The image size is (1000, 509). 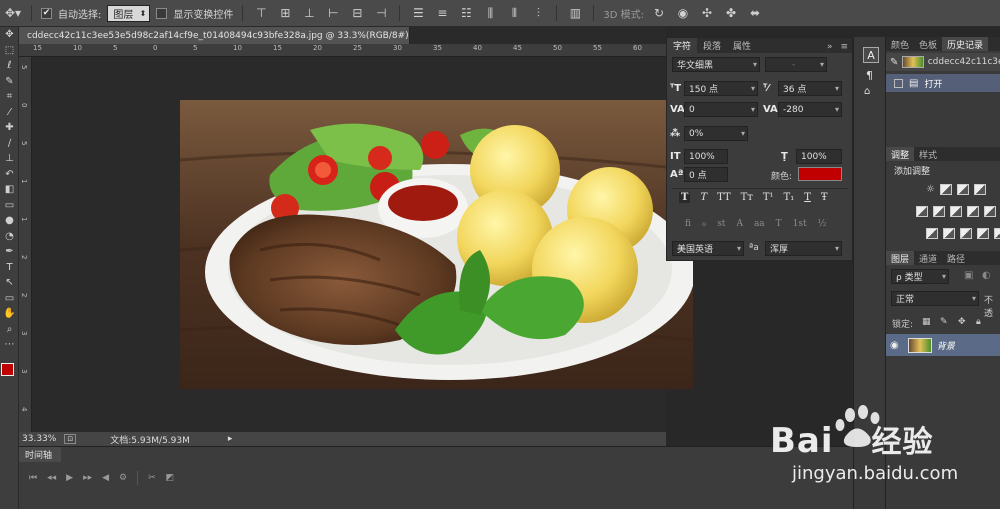 What do you see at coordinates (800, 224) in the screenshot?
I see `ordinals-button: 1st` at bounding box center [800, 224].